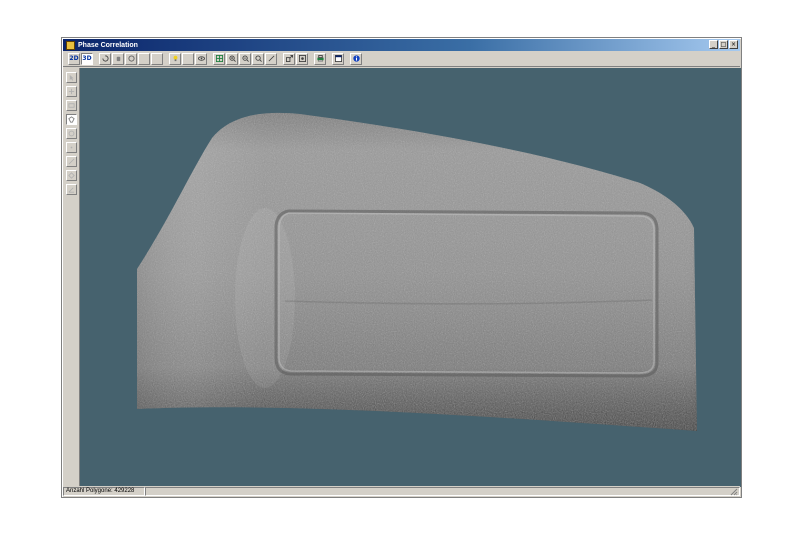  Describe the element at coordinates (104, 491) in the screenshot. I see `polygon-count: Anzahl Polygone: 429228` at that location.